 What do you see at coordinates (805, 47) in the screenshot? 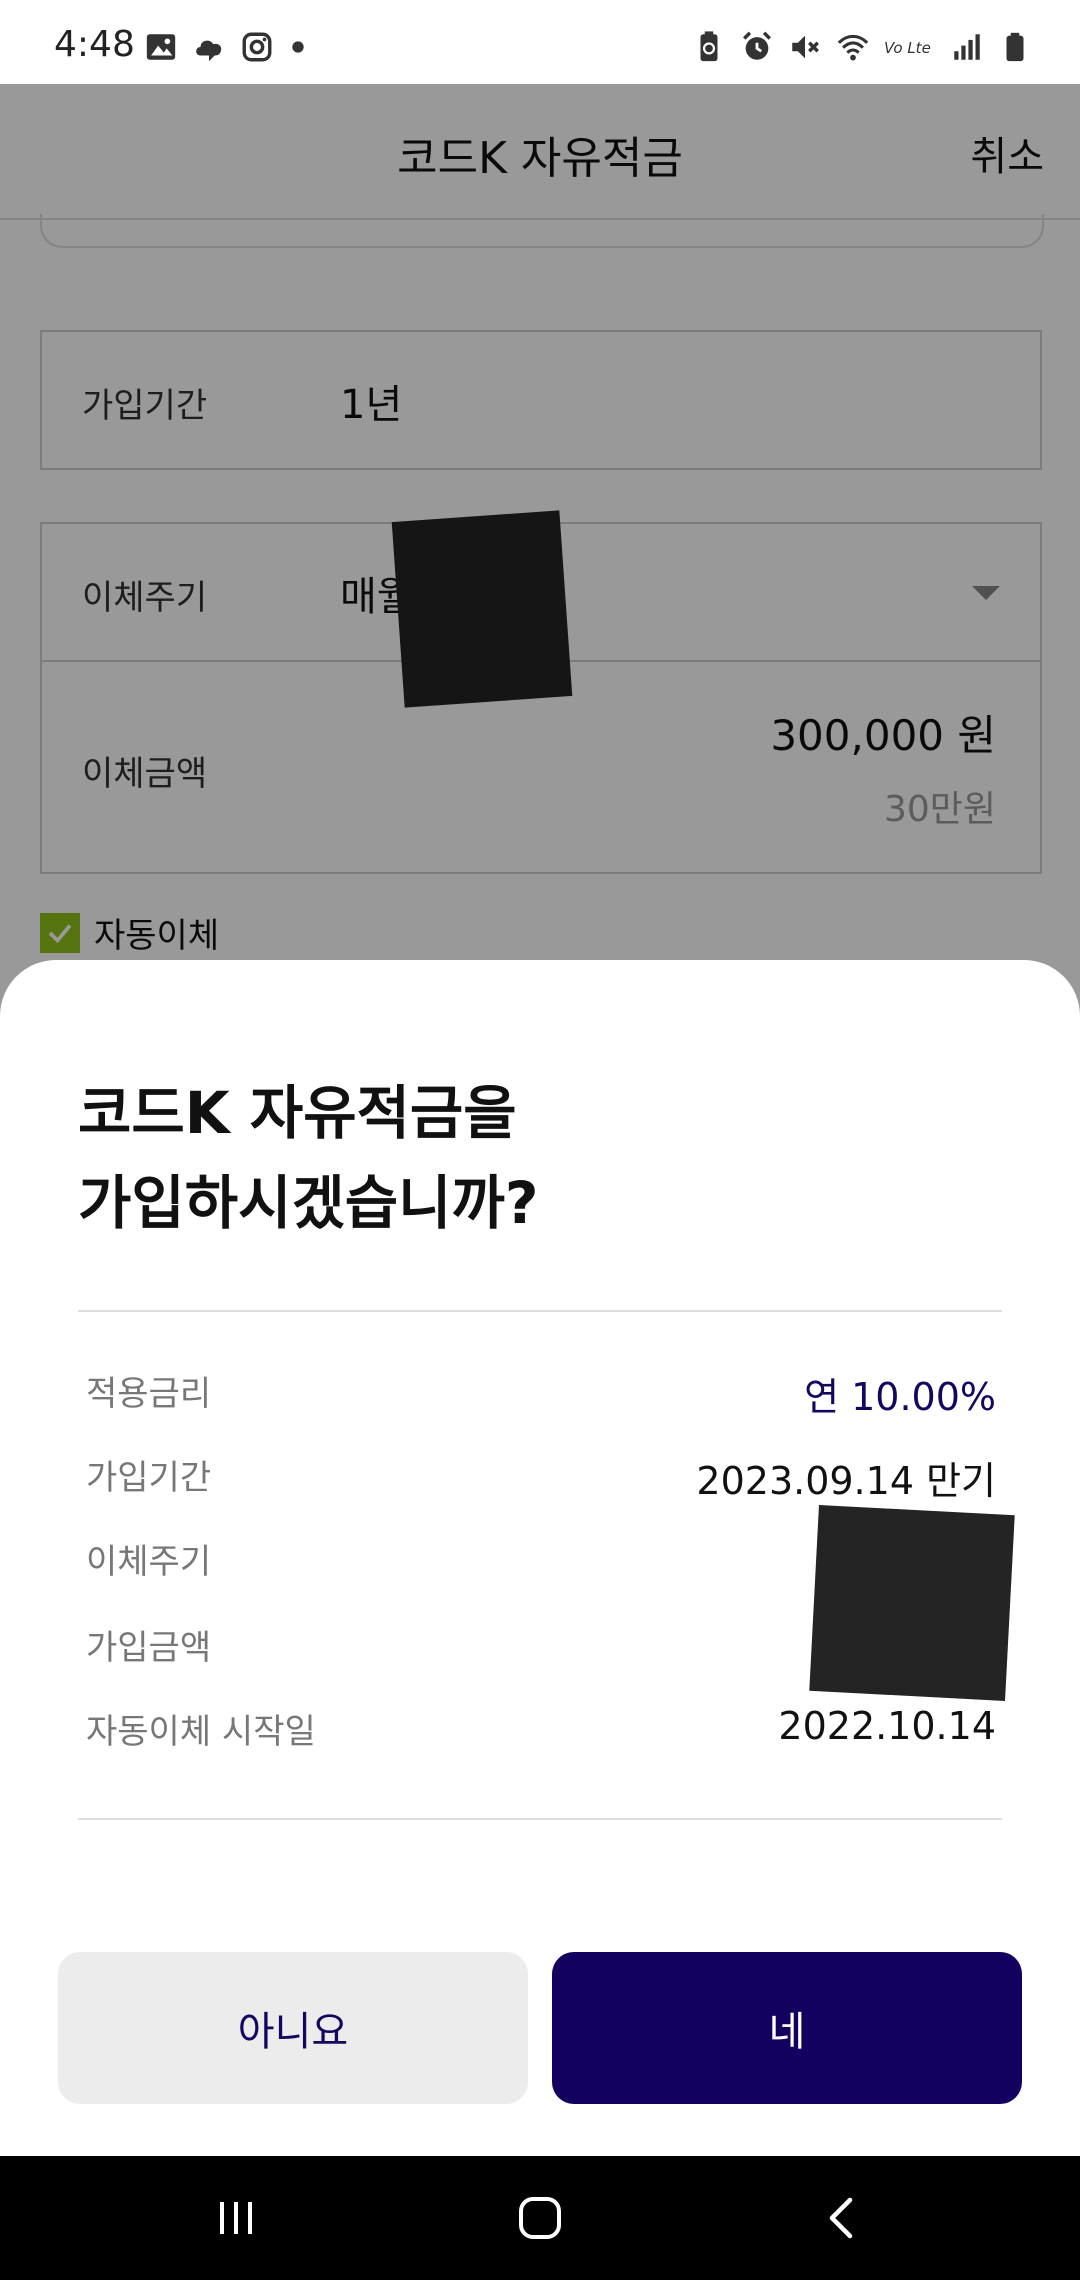
I see `mute-icon` at bounding box center [805, 47].